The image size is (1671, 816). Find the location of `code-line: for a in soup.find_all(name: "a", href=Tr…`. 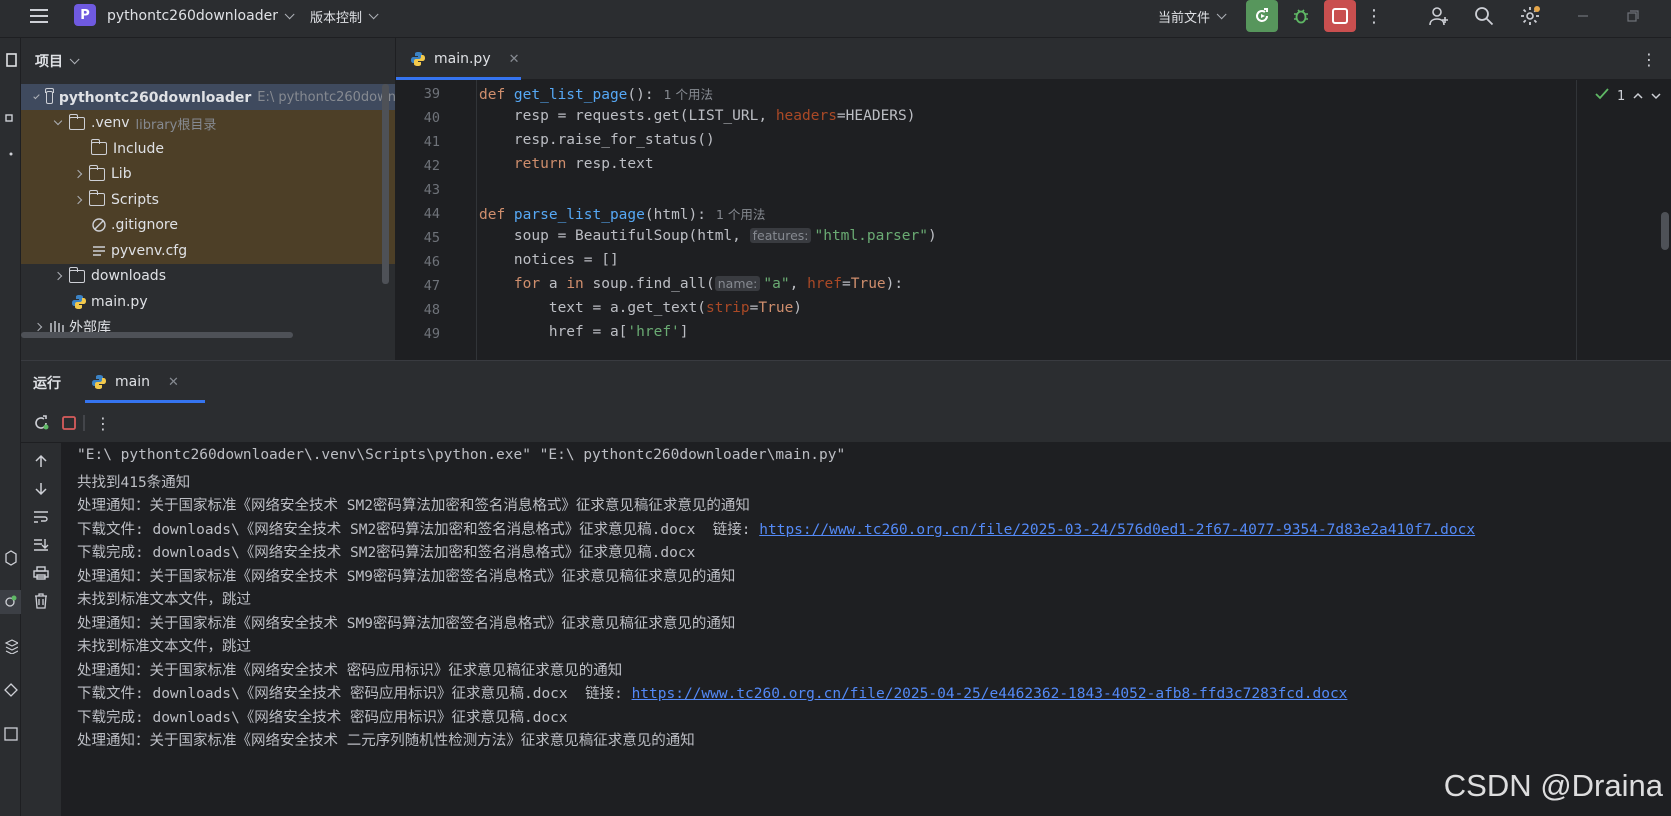

code-line: for a in soup.find_all(name: "a", href=Tr… is located at coordinates (708, 284).